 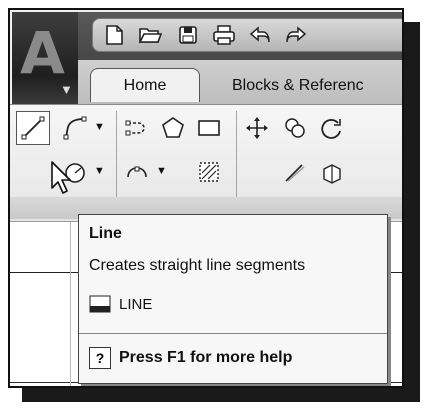 I want to click on title-bar, so click(x=240, y=36).